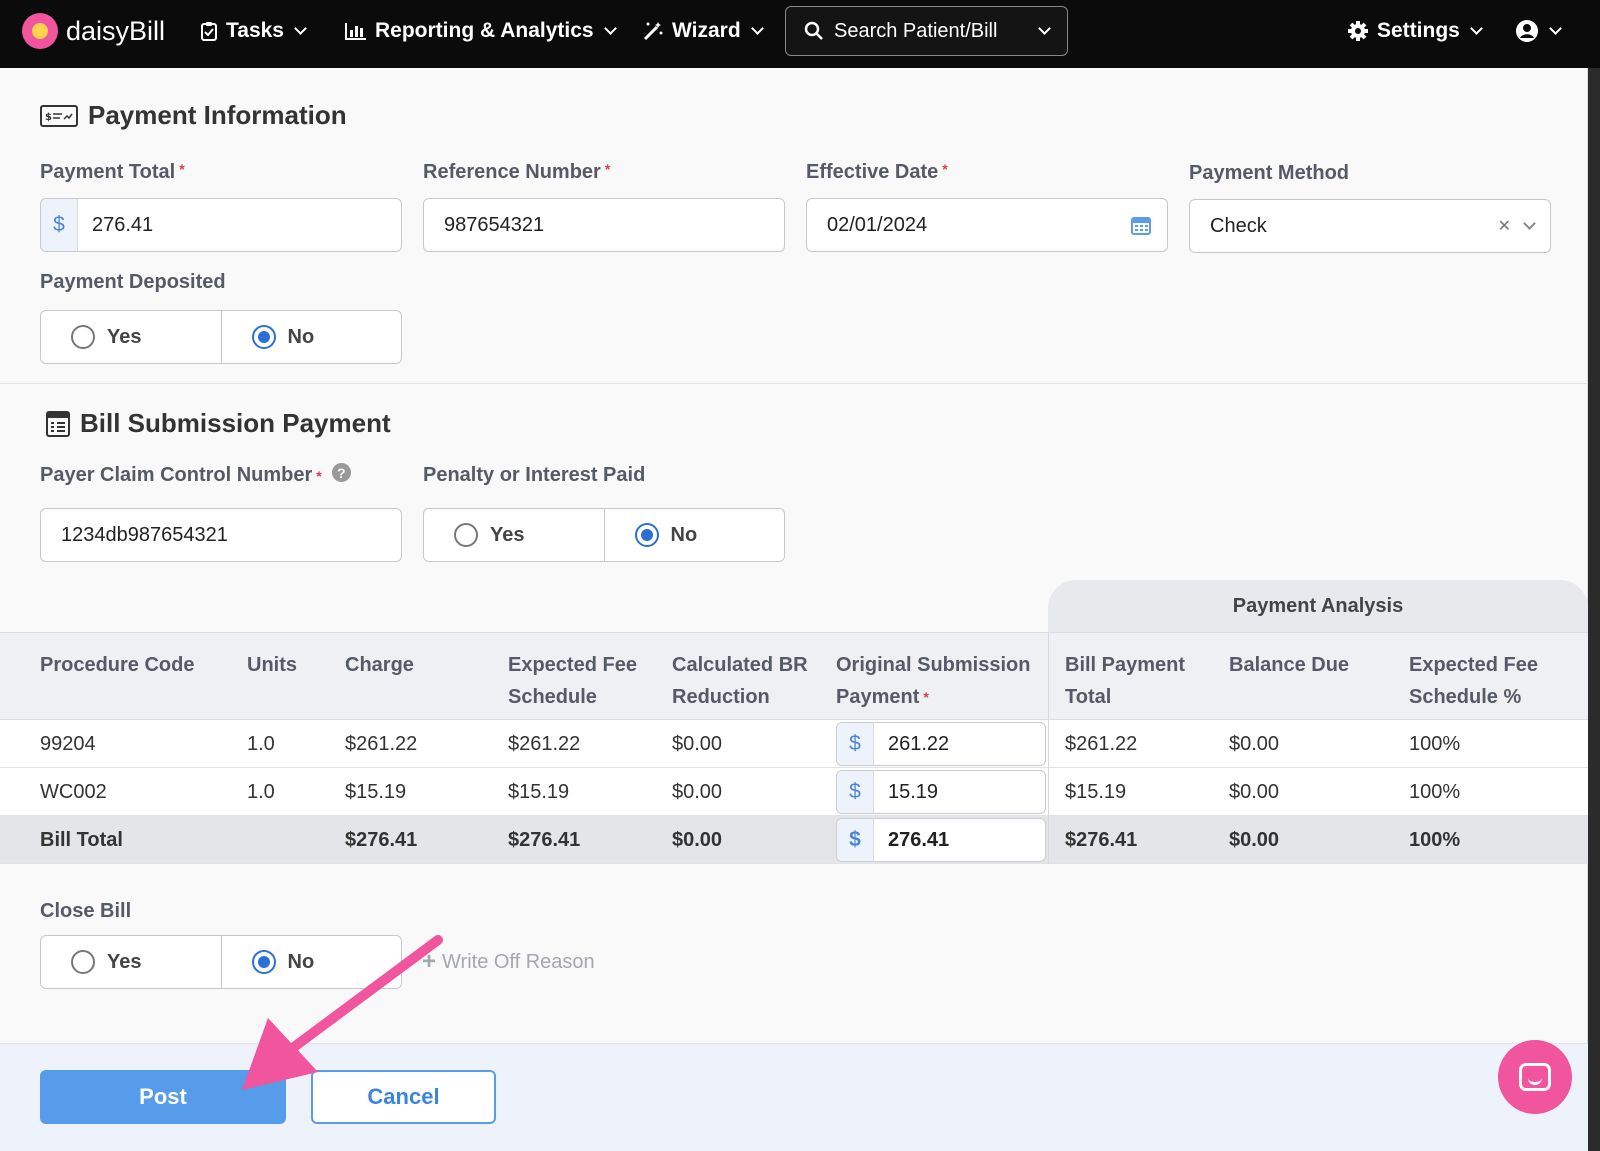 The height and width of the screenshot is (1151, 1600). I want to click on clipboard-check-icon, so click(209, 31).